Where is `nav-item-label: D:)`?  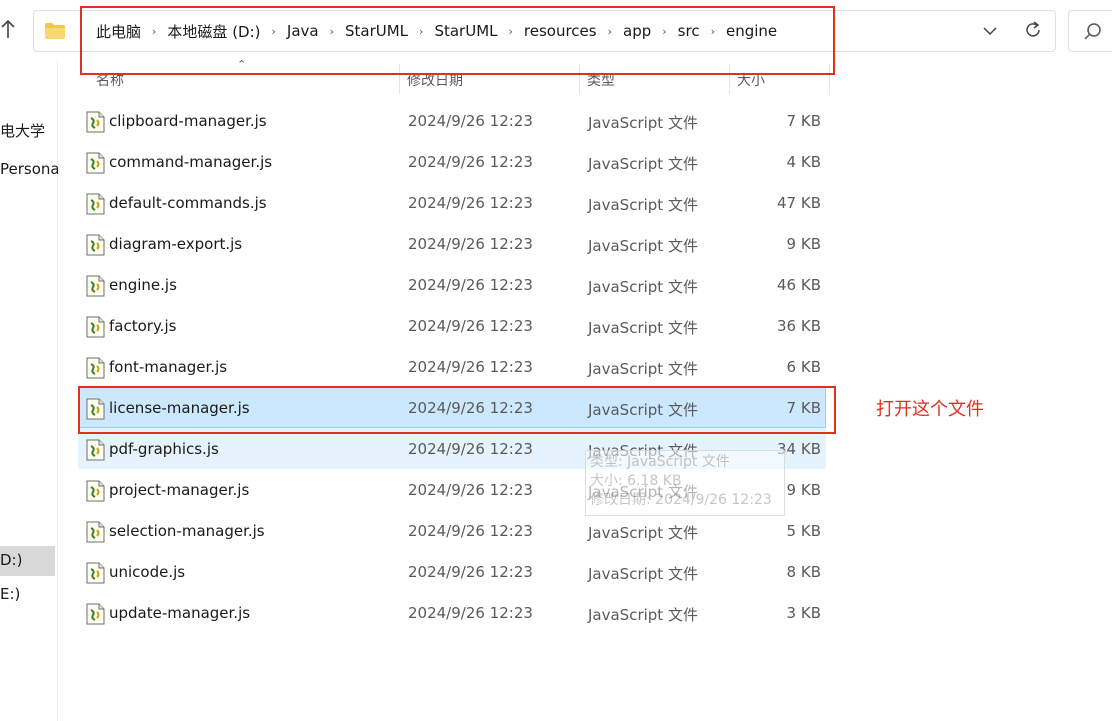
nav-item-label: D:) is located at coordinates (11, 560).